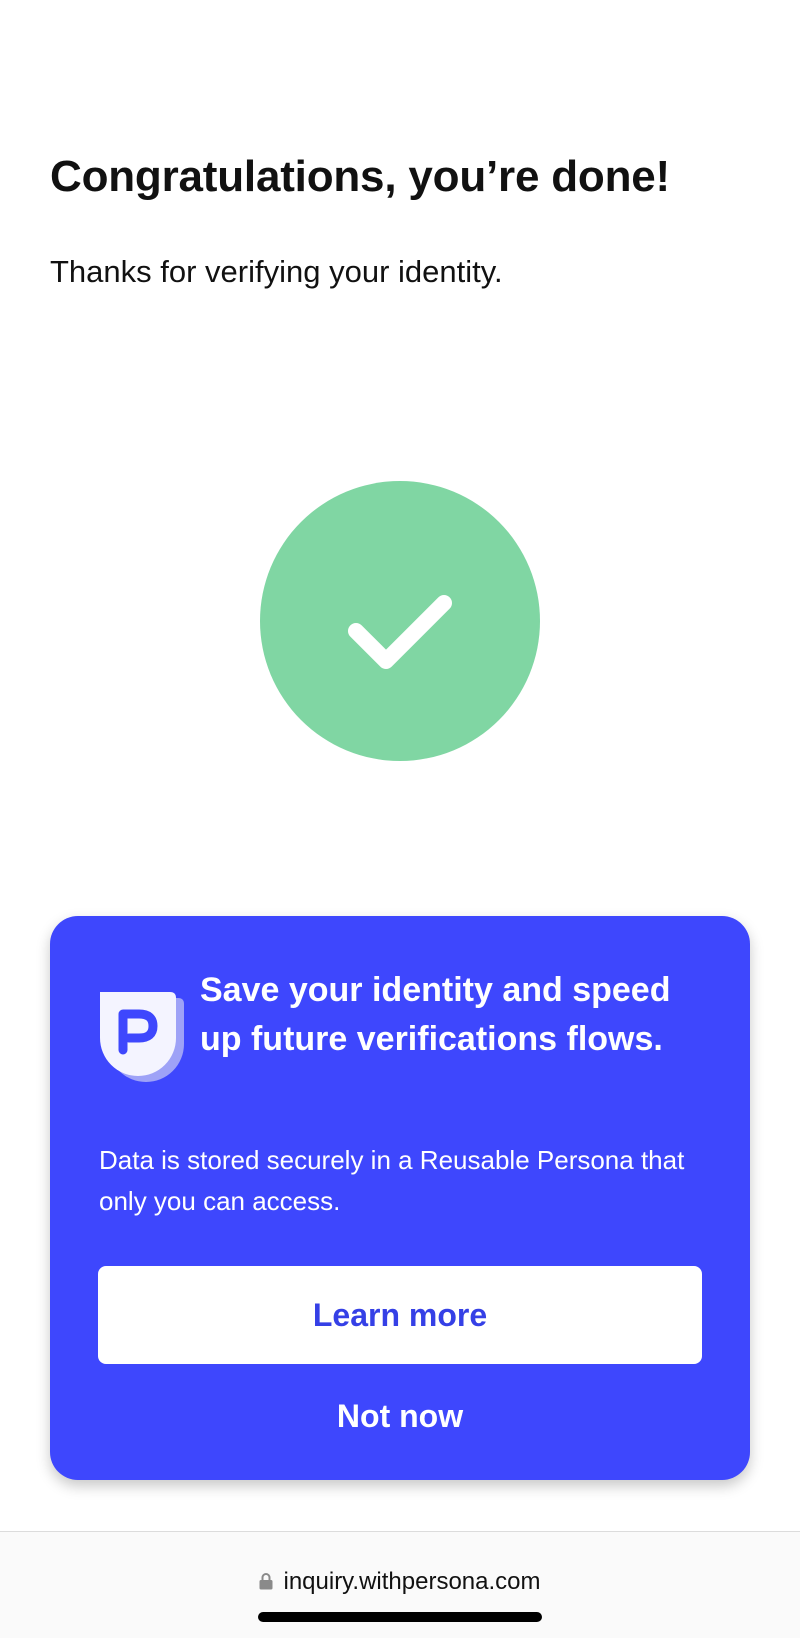 Image resolution: width=800 pixels, height=1638 pixels. What do you see at coordinates (400, 632) in the screenshot?
I see `checkmark-icon` at bounding box center [400, 632].